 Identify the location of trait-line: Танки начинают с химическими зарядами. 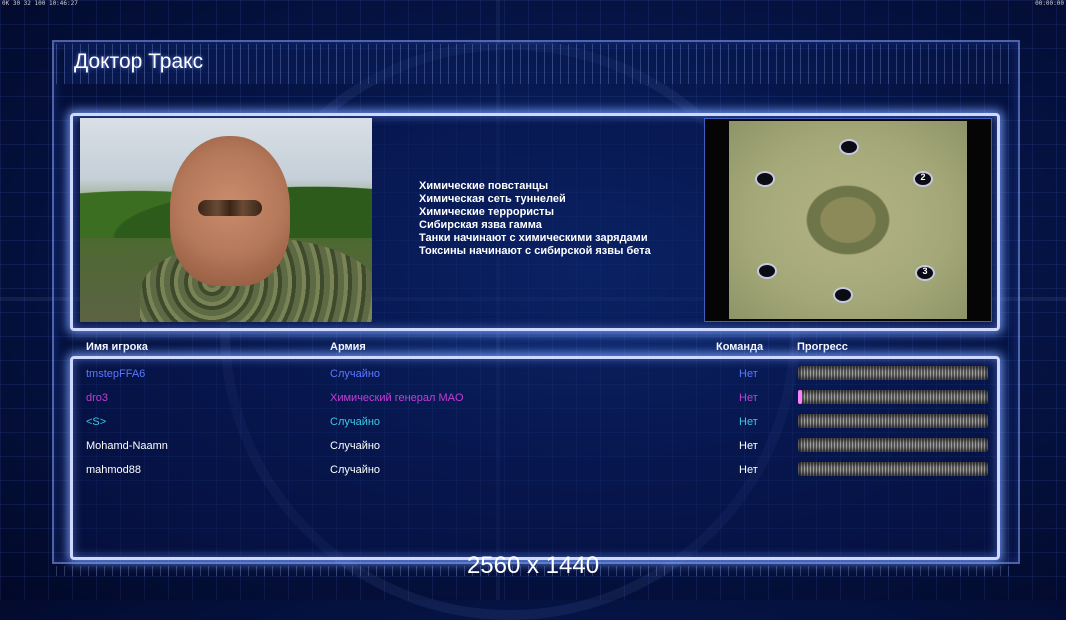
(533, 238).